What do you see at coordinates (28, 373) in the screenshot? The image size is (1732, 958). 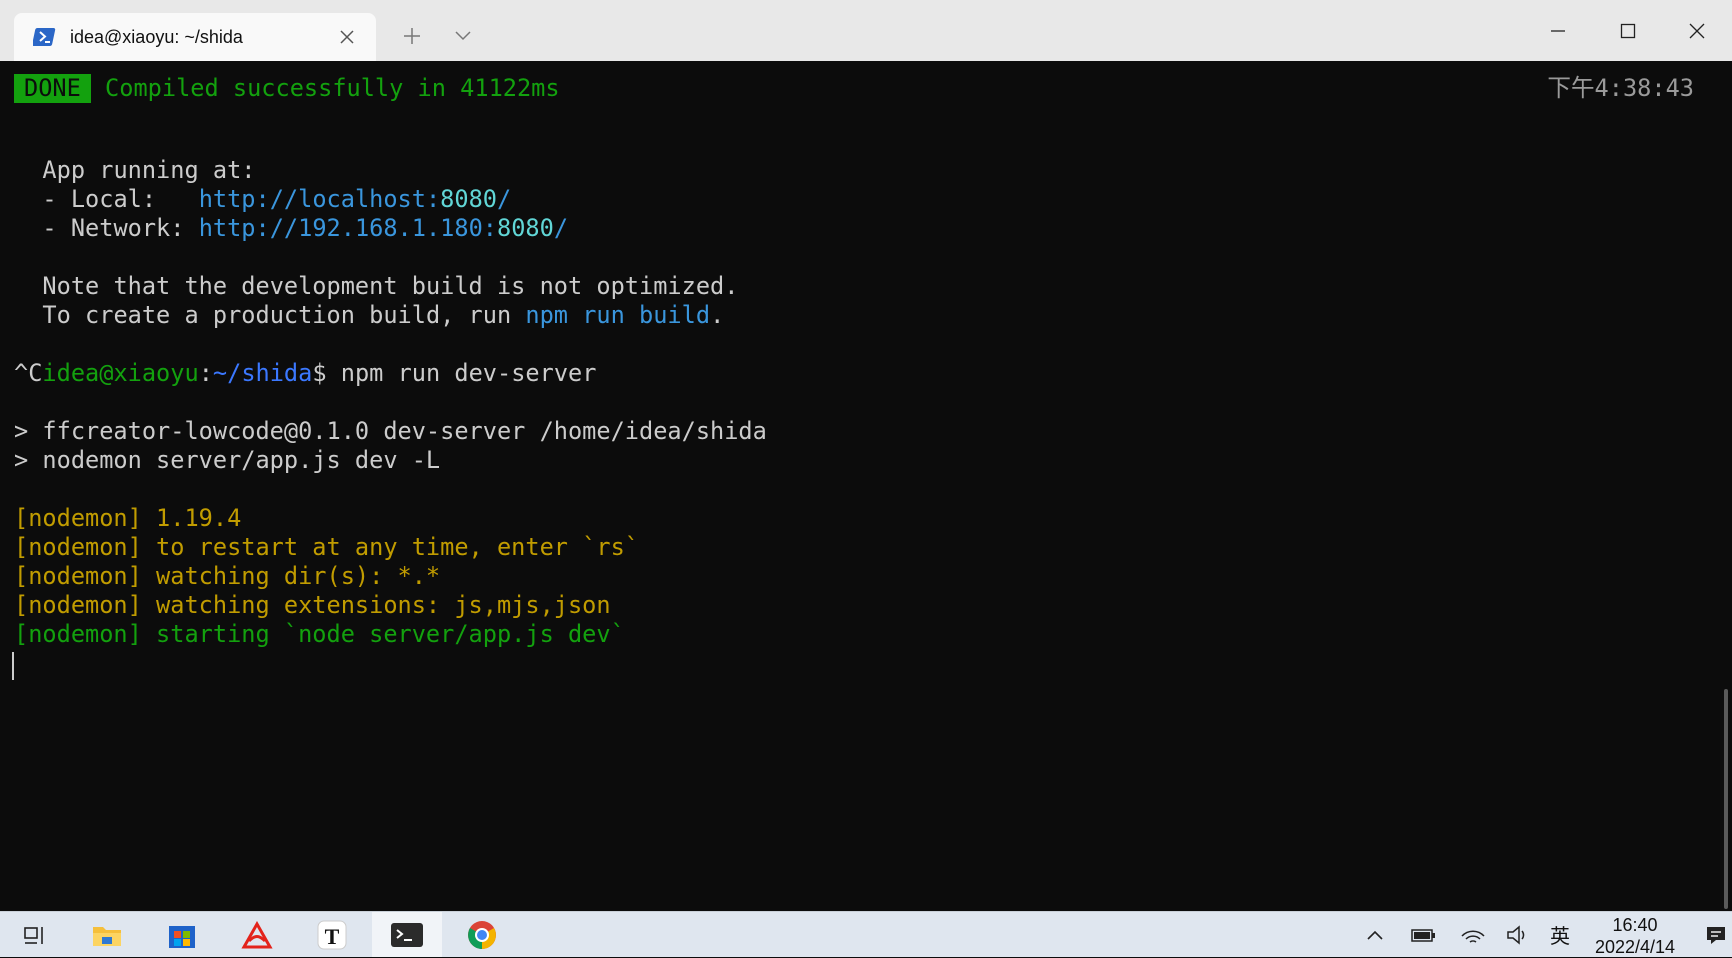 I see `ctrl-c-echo: ^C` at bounding box center [28, 373].